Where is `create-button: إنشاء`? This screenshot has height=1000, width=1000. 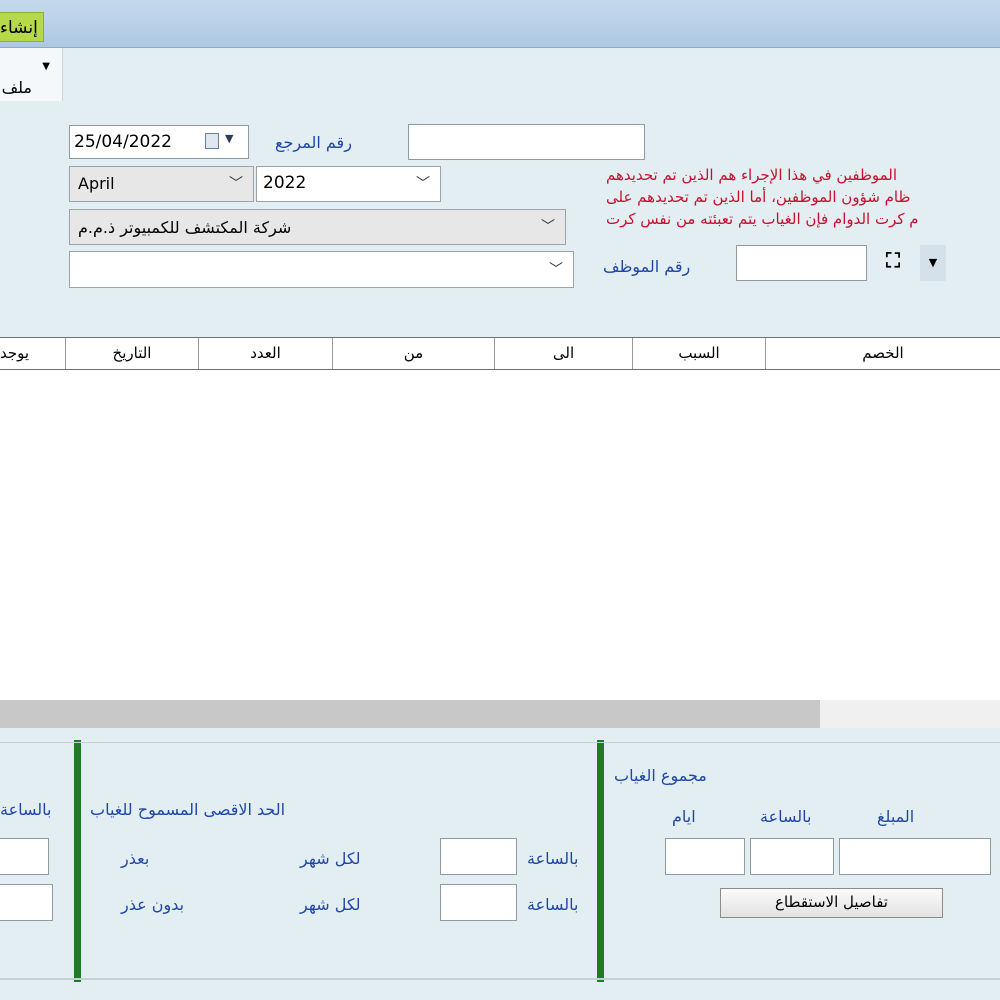
create-button: إنشاء is located at coordinates (22, 27).